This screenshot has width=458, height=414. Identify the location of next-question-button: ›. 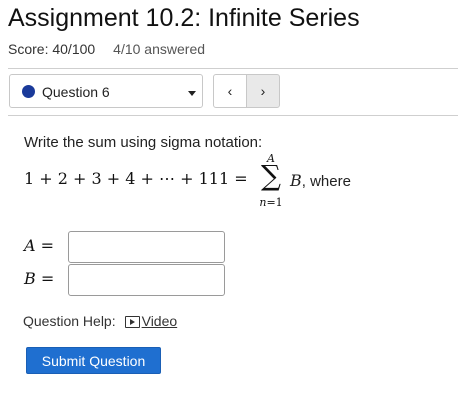
(263, 91).